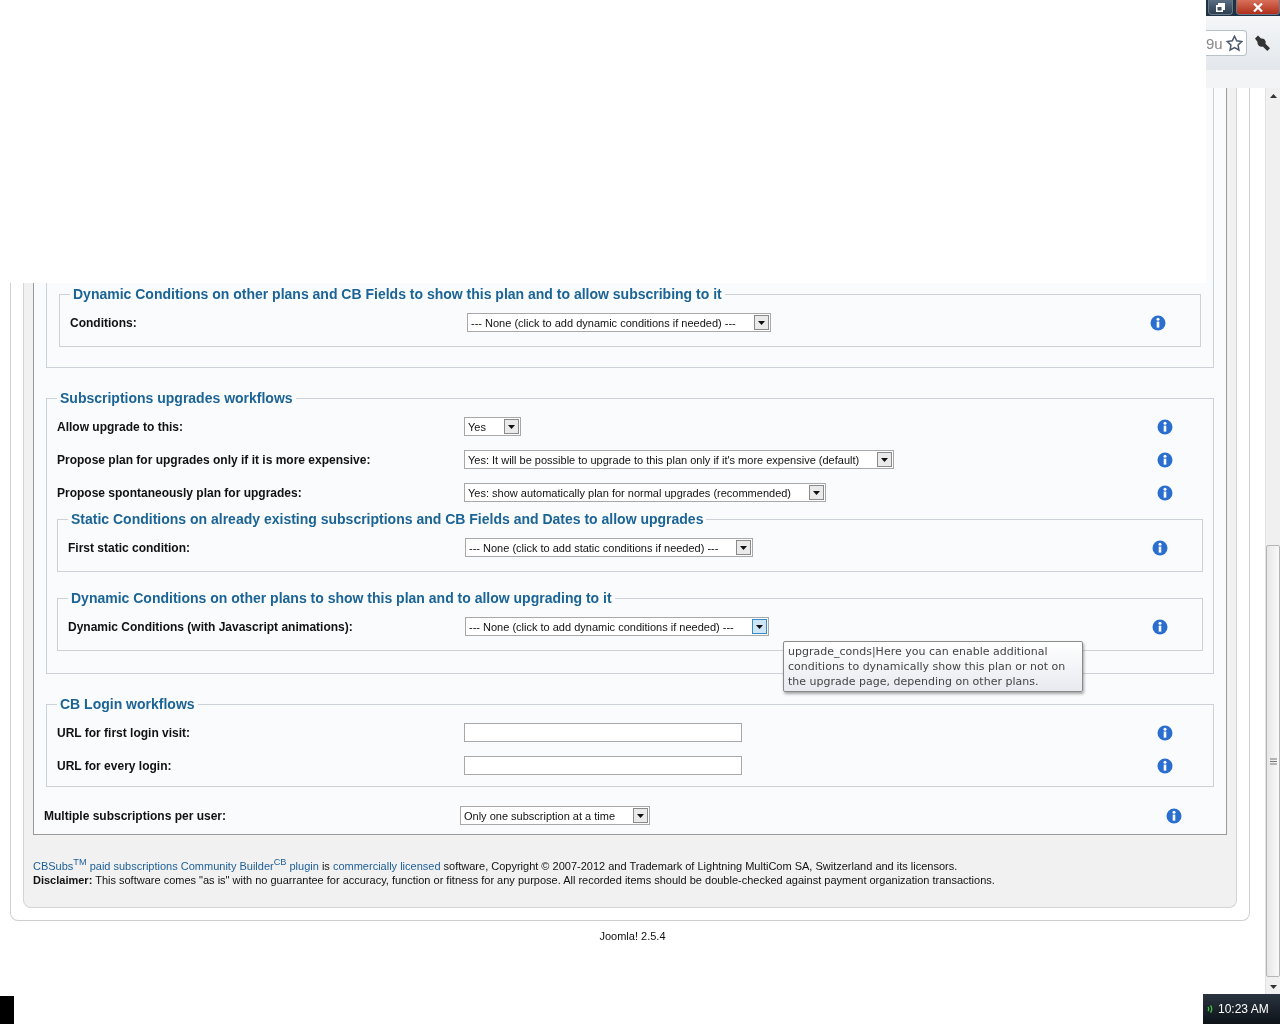 The width and height of the screenshot is (1280, 1024). What do you see at coordinates (180, 492) in the screenshot?
I see `field-label: Propose spontaneously plan for upgrades:` at bounding box center [180, 492].